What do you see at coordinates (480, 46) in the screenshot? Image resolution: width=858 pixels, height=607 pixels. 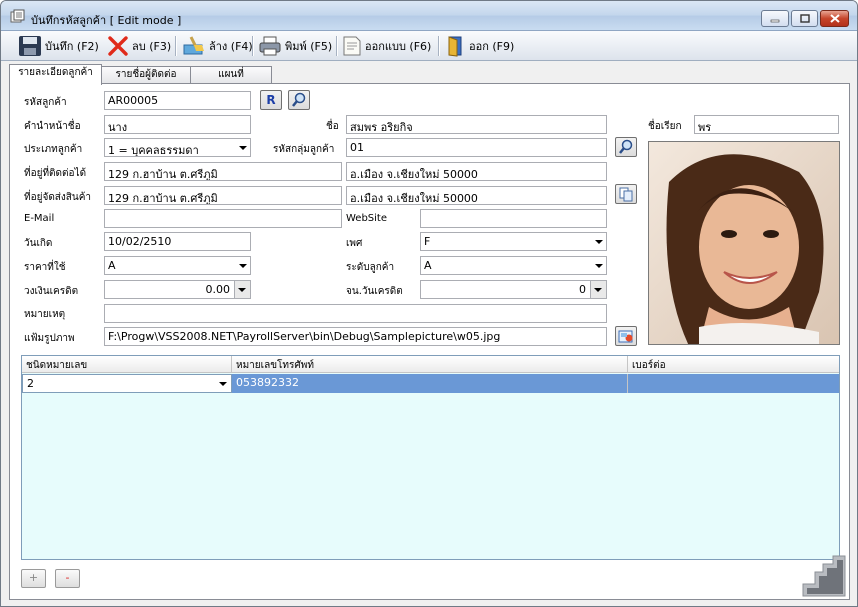 I see `exit-button: ออก (F9)` at bounding box center [480, 46].